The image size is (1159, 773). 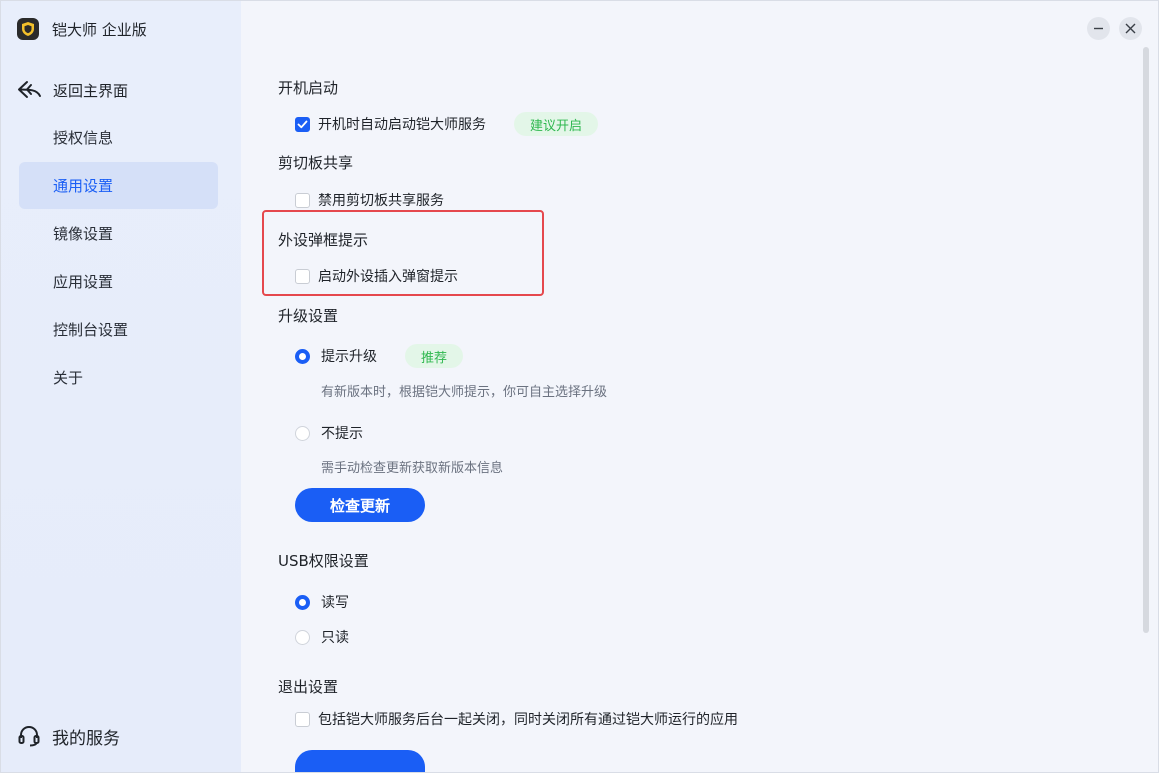 What do you see at coordinates (381, 201) in the screenshot?
I see `clipboard-option-label: 禁用剪切板共享服务` at bounding box center [381, 201].